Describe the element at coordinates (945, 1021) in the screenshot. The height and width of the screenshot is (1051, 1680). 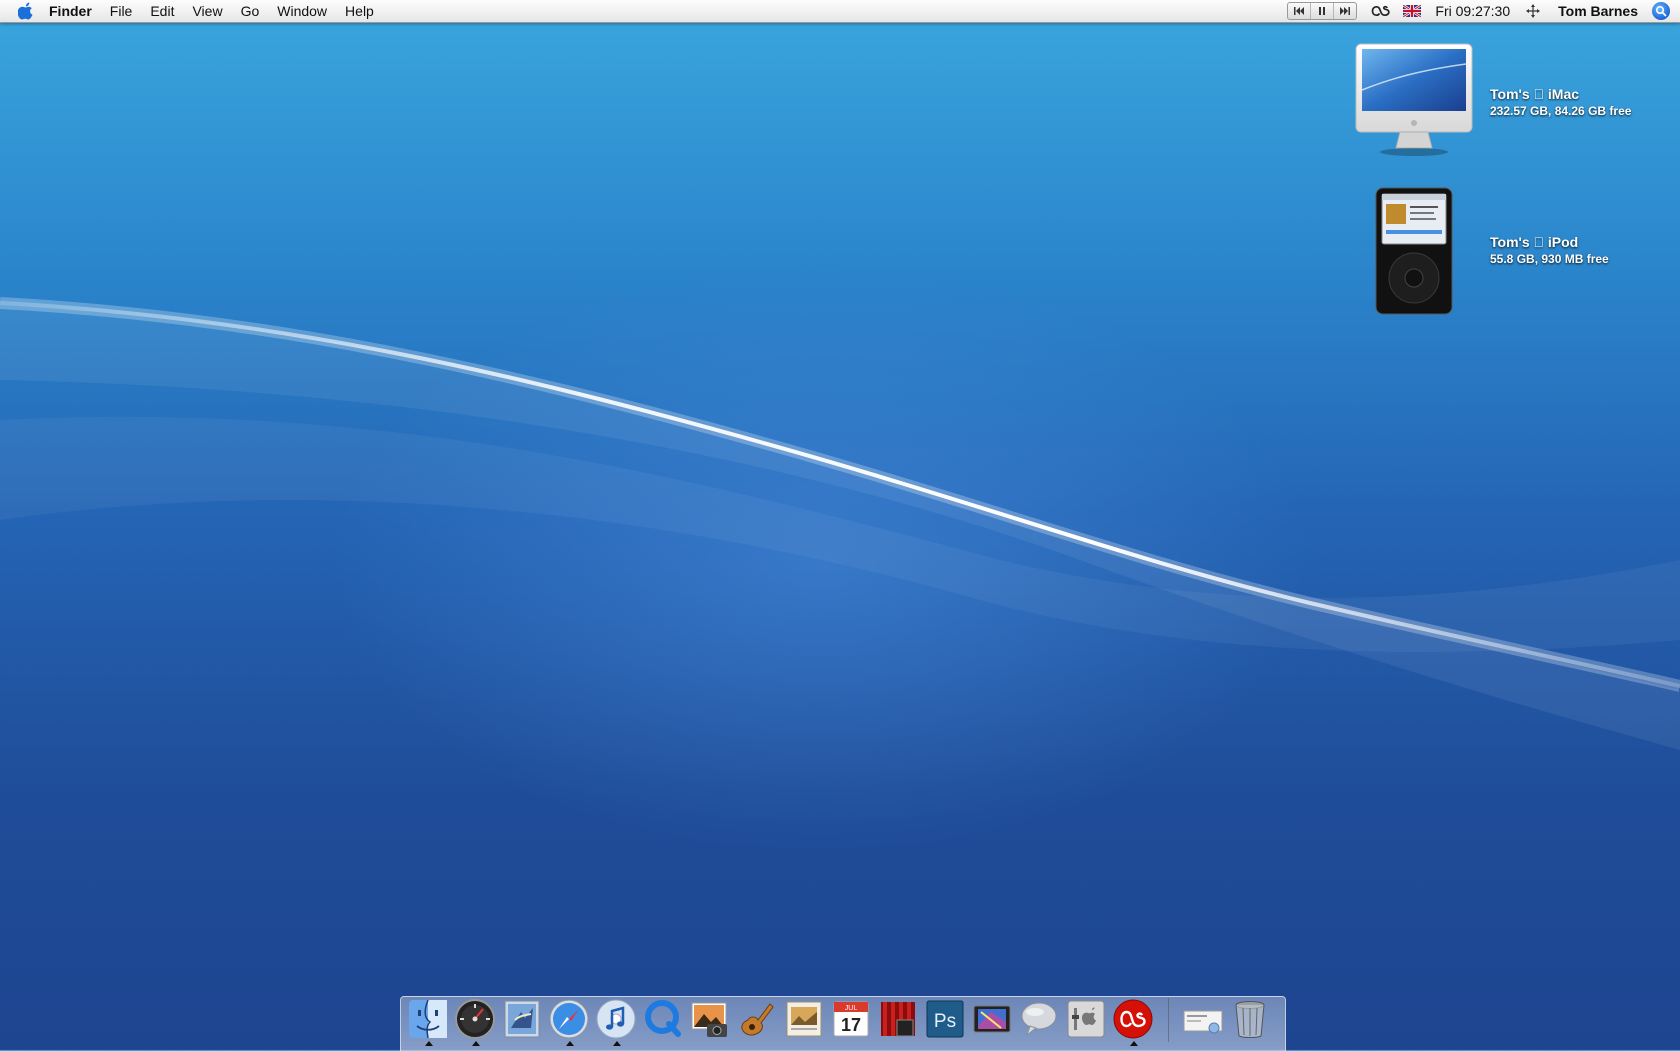
I see `photoshop-label: Ps` at that location.